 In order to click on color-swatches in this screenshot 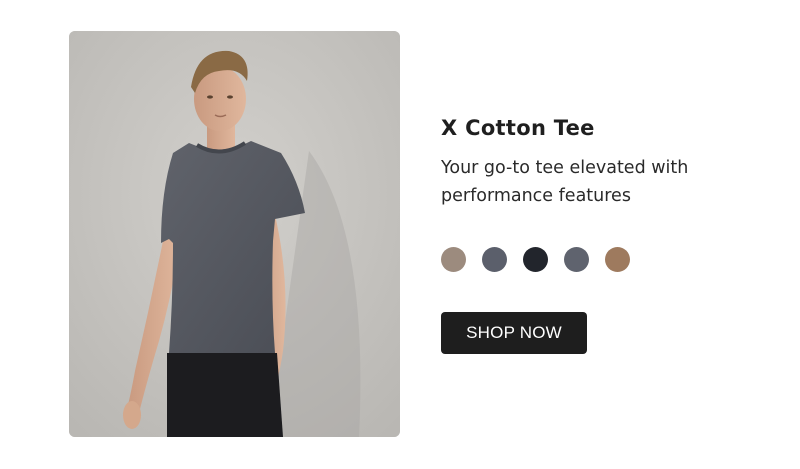, I will do `click(535, 259)`.